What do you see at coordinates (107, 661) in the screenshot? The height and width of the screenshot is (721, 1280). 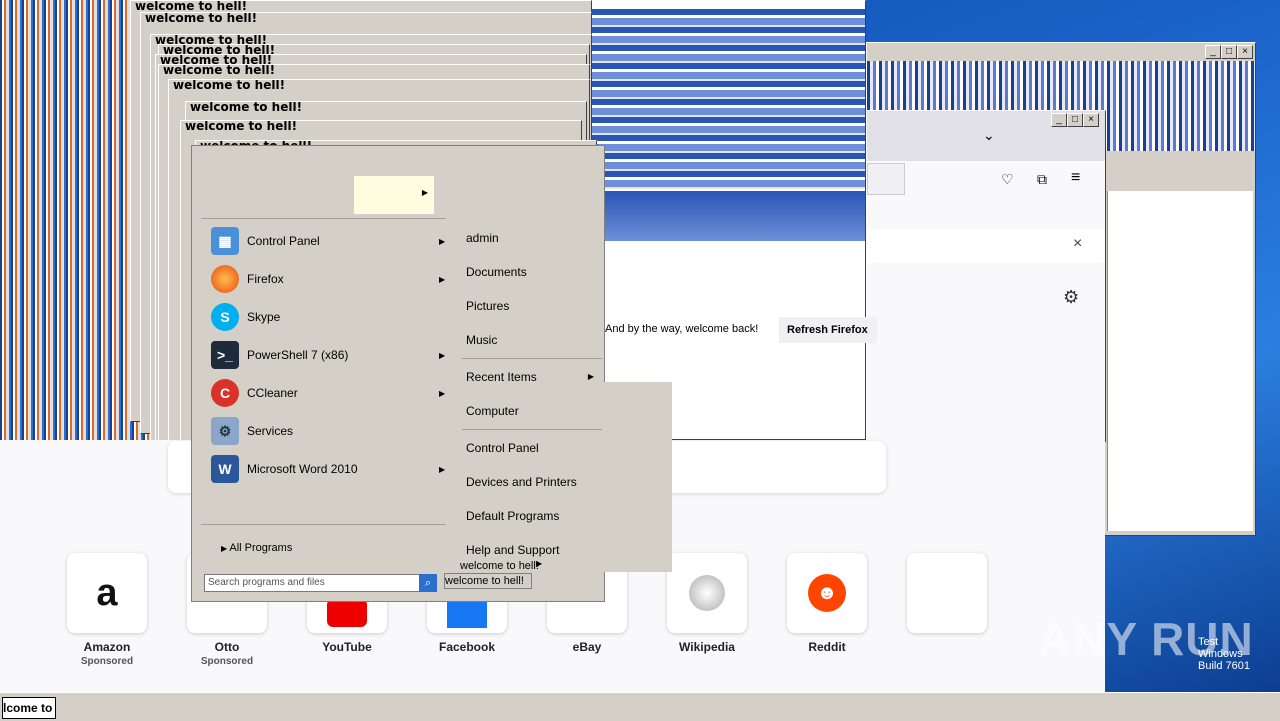 I see `shortcut-sponsored: Sponsored` at bounding box center [107, 661].